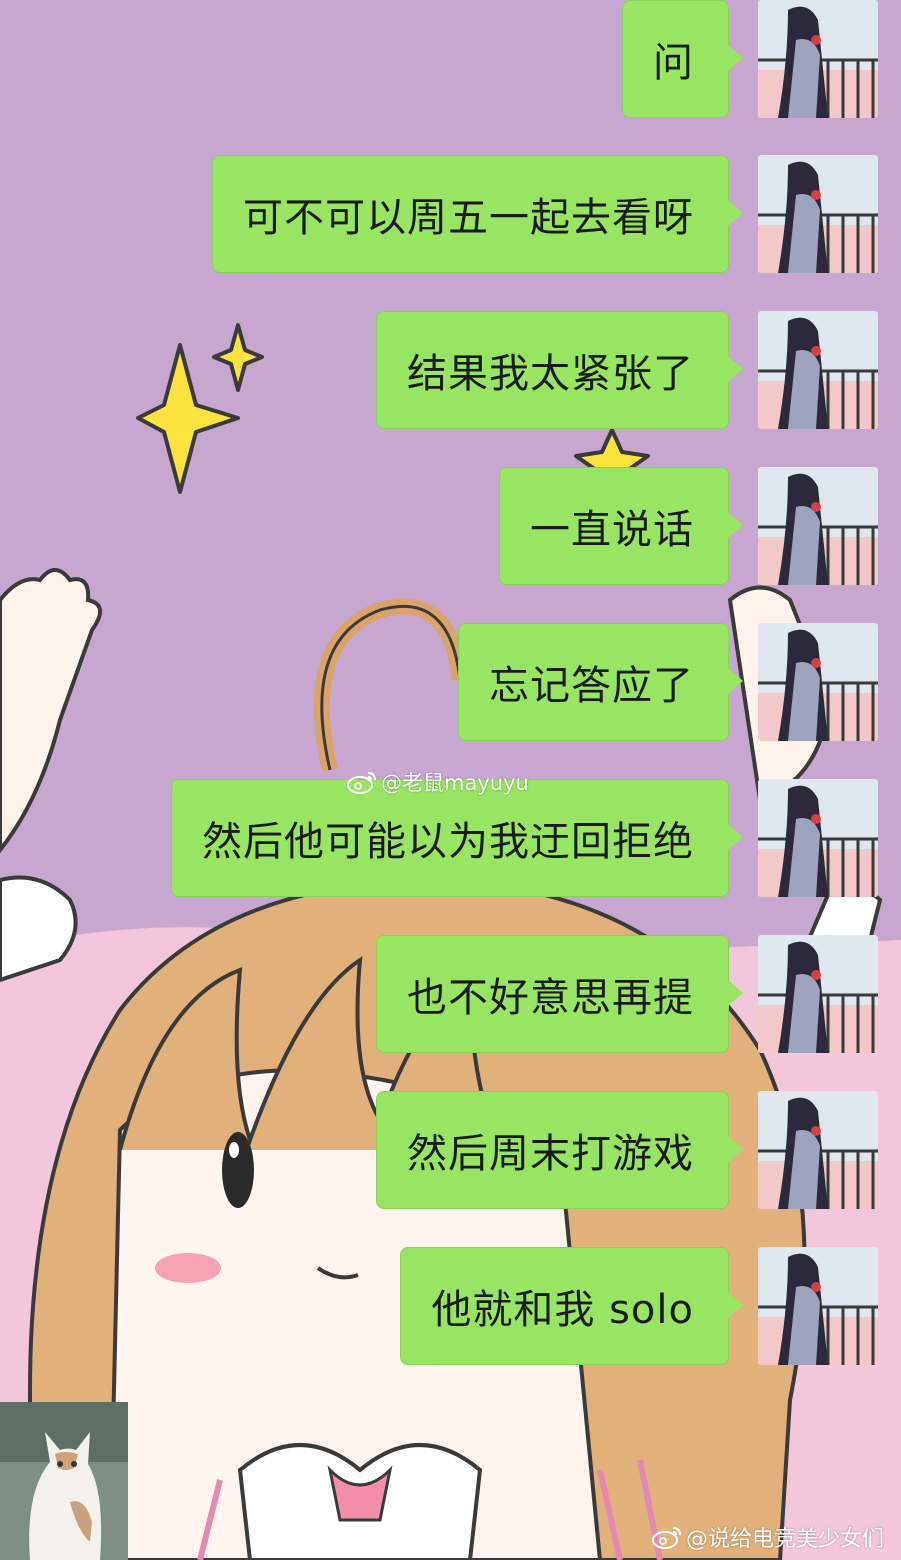 This screenshot has height=1560, width=901. Describe the element at coordinates (448, 842) in the screenshot. I see `message-text: 然后他可能以为我迂回拒绝` at that location.